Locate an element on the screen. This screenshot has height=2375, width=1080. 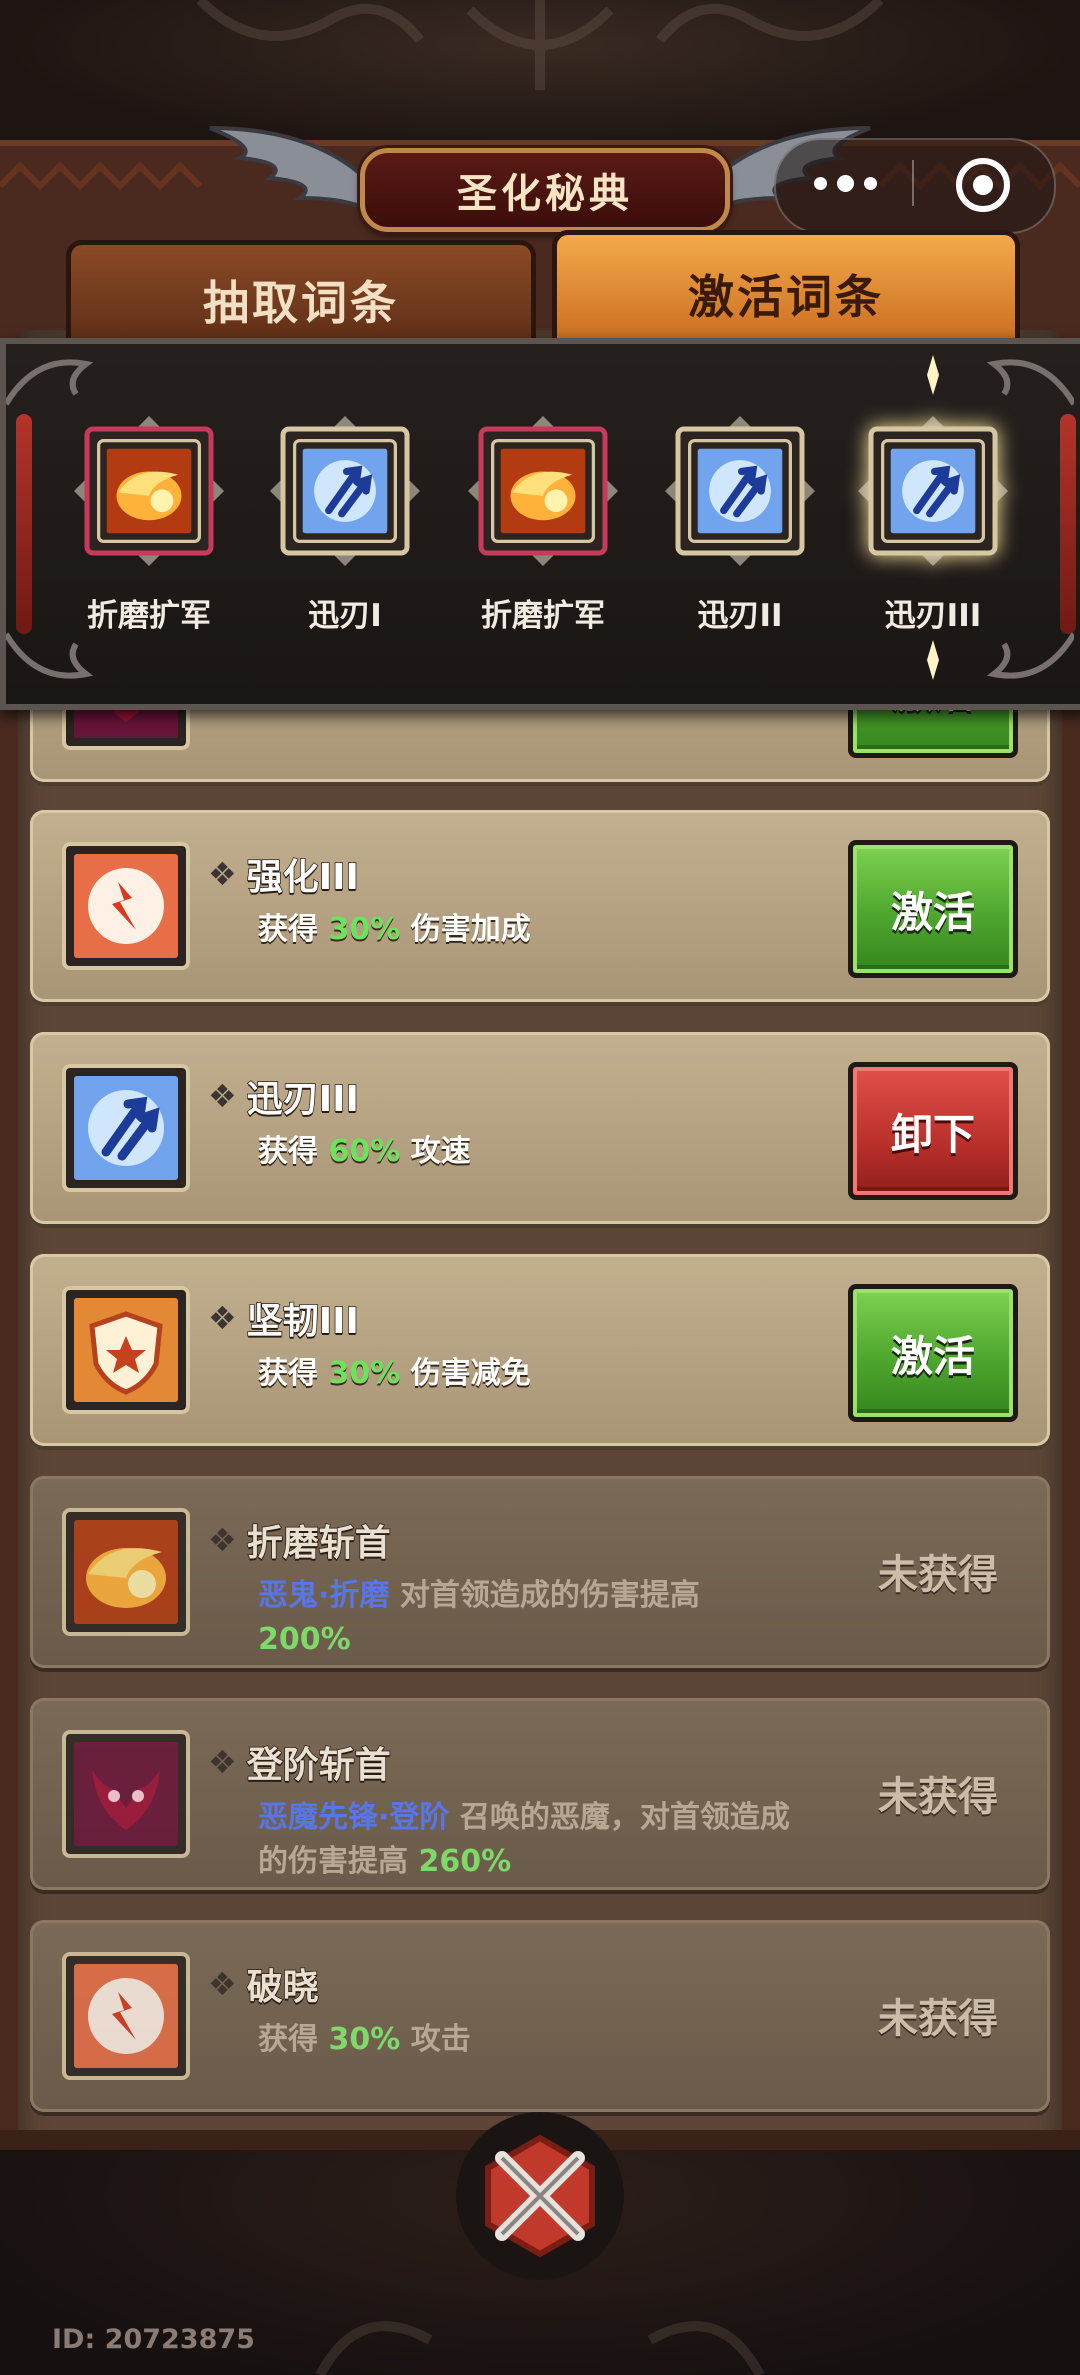
crossed-swords-close-icon is located at coordinates (540, 2196).